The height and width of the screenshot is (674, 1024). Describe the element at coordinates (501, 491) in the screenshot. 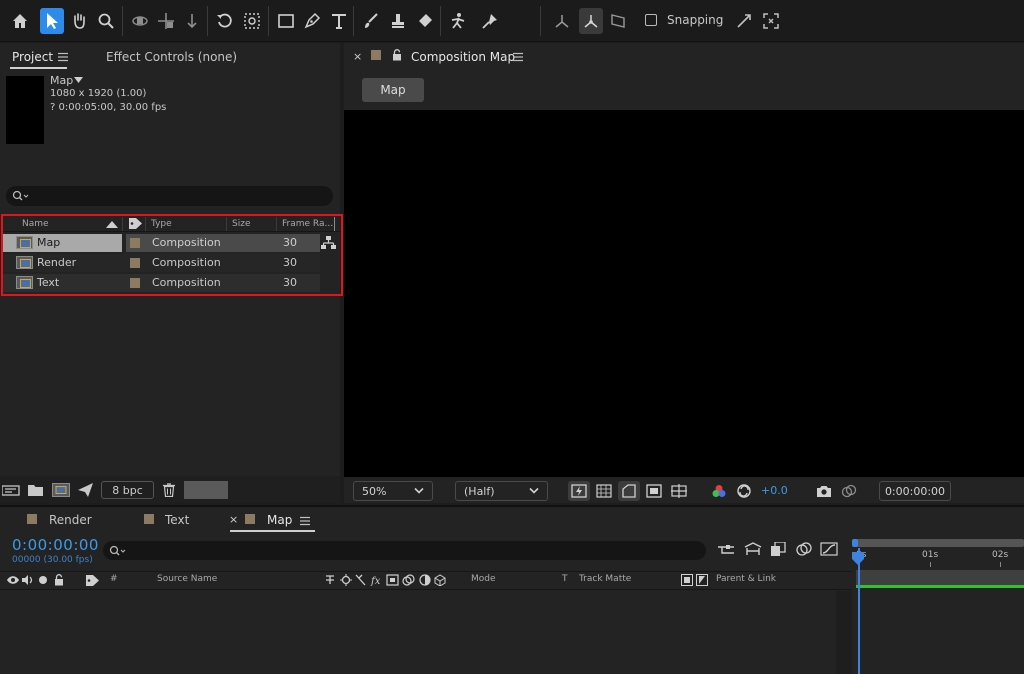

I see `resolution-dropdown: (Half)` at that location.